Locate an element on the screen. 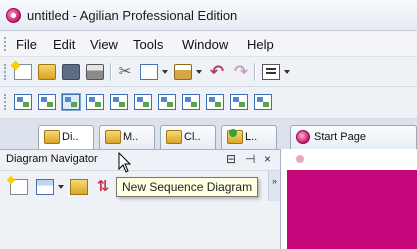 The height and width of the screenshot is (249, 417). new-communication-diagram-icon is located at coordinates (95, 102).